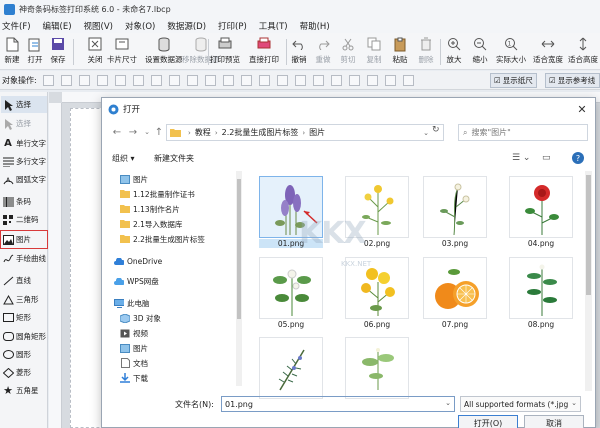  Describe the element at coordinates (150, 209) in the screenshot. I see `tree-item-folder: 1.13制作名片` at that location.